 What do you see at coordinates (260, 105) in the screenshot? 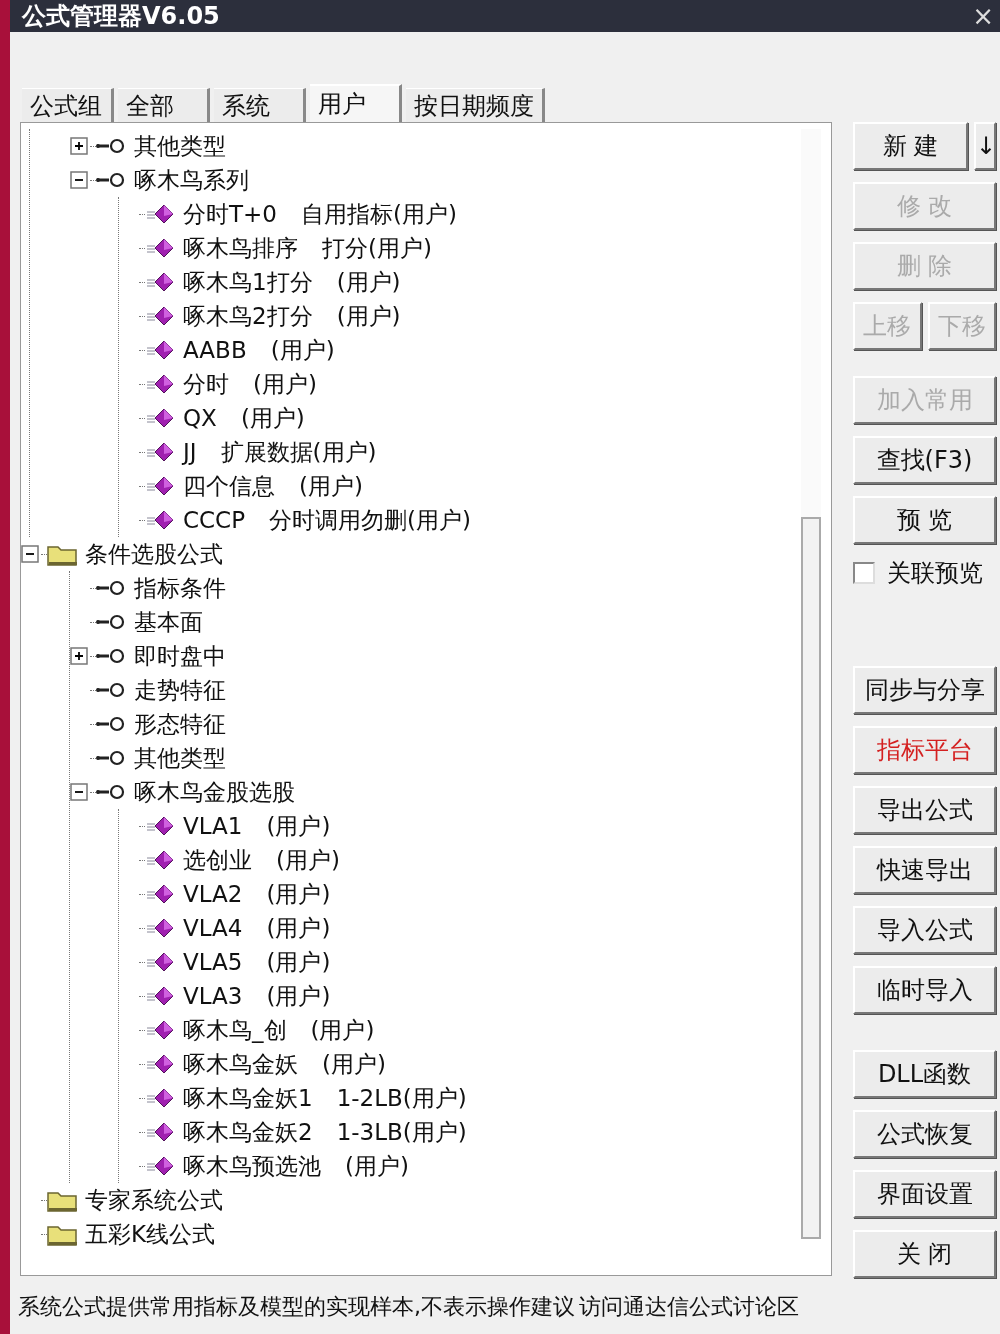
I see `tab: 系统` at bounding box center [260, 105].